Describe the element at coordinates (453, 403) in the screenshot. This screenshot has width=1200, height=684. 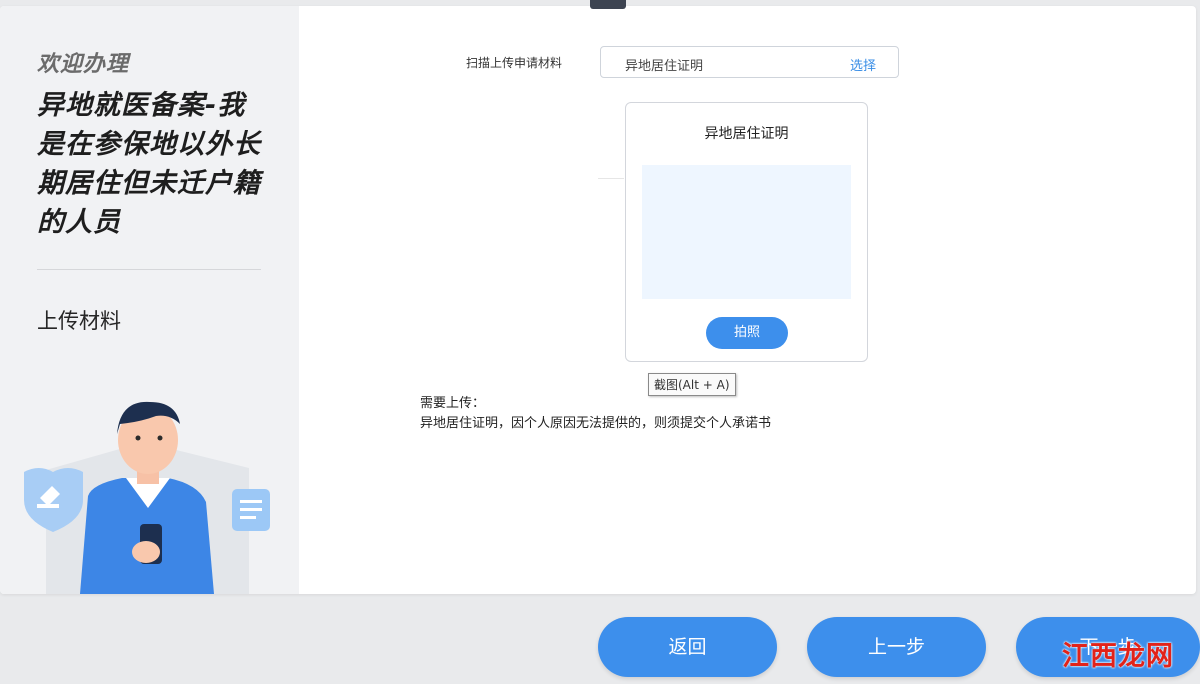
I see `requirements-heading: 需要上传：` at that location.